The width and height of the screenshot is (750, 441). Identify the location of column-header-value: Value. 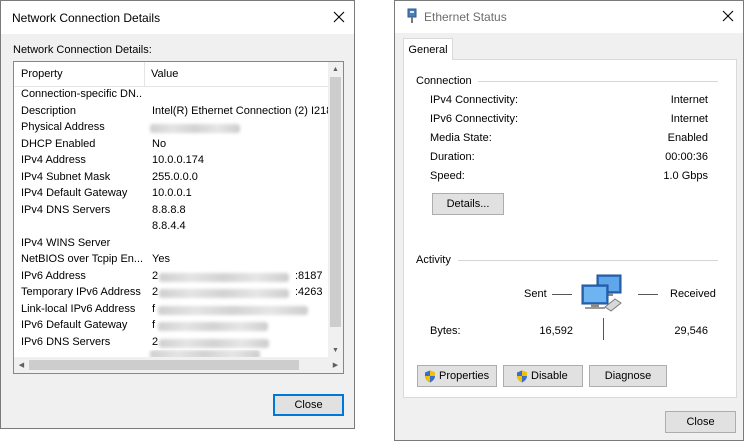
(164, 74).